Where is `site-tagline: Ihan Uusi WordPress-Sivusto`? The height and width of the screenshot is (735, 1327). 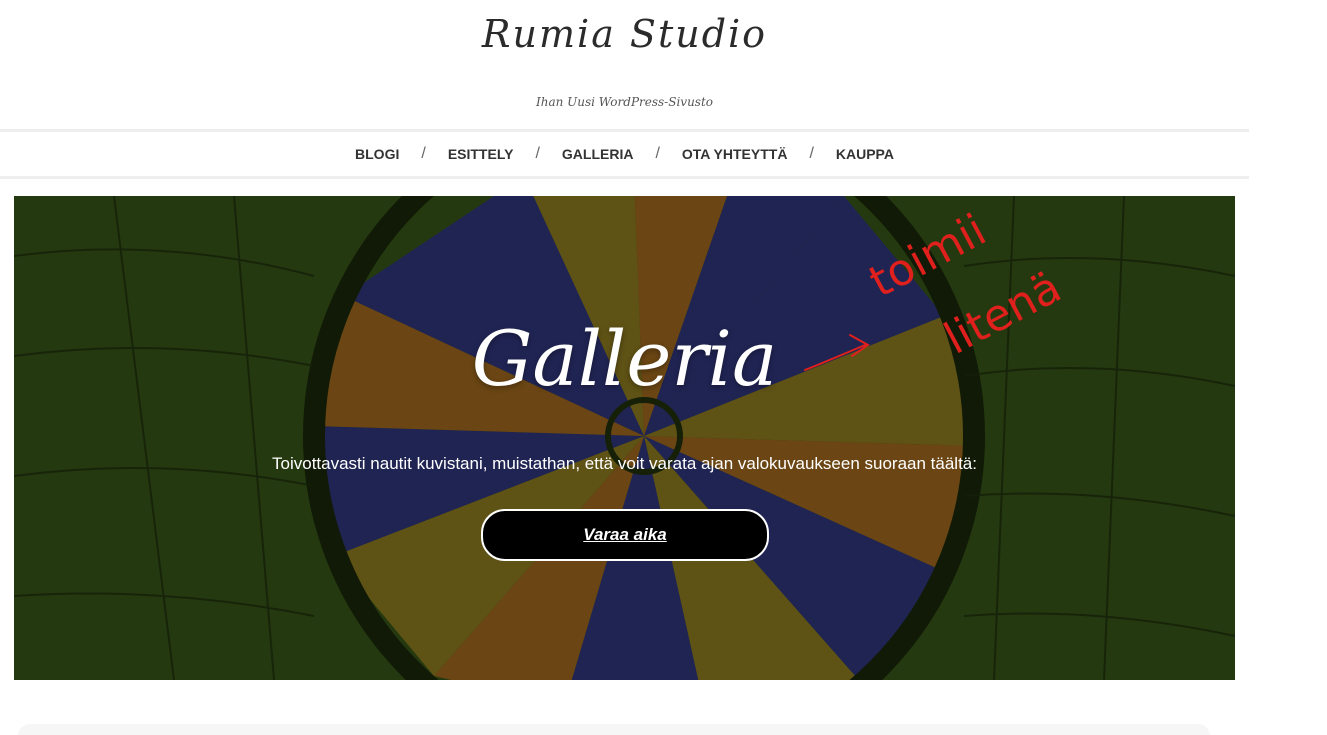
site-tagline: Ihan Uusi WordPress-Sivusto is located at coordinates (624, 102).